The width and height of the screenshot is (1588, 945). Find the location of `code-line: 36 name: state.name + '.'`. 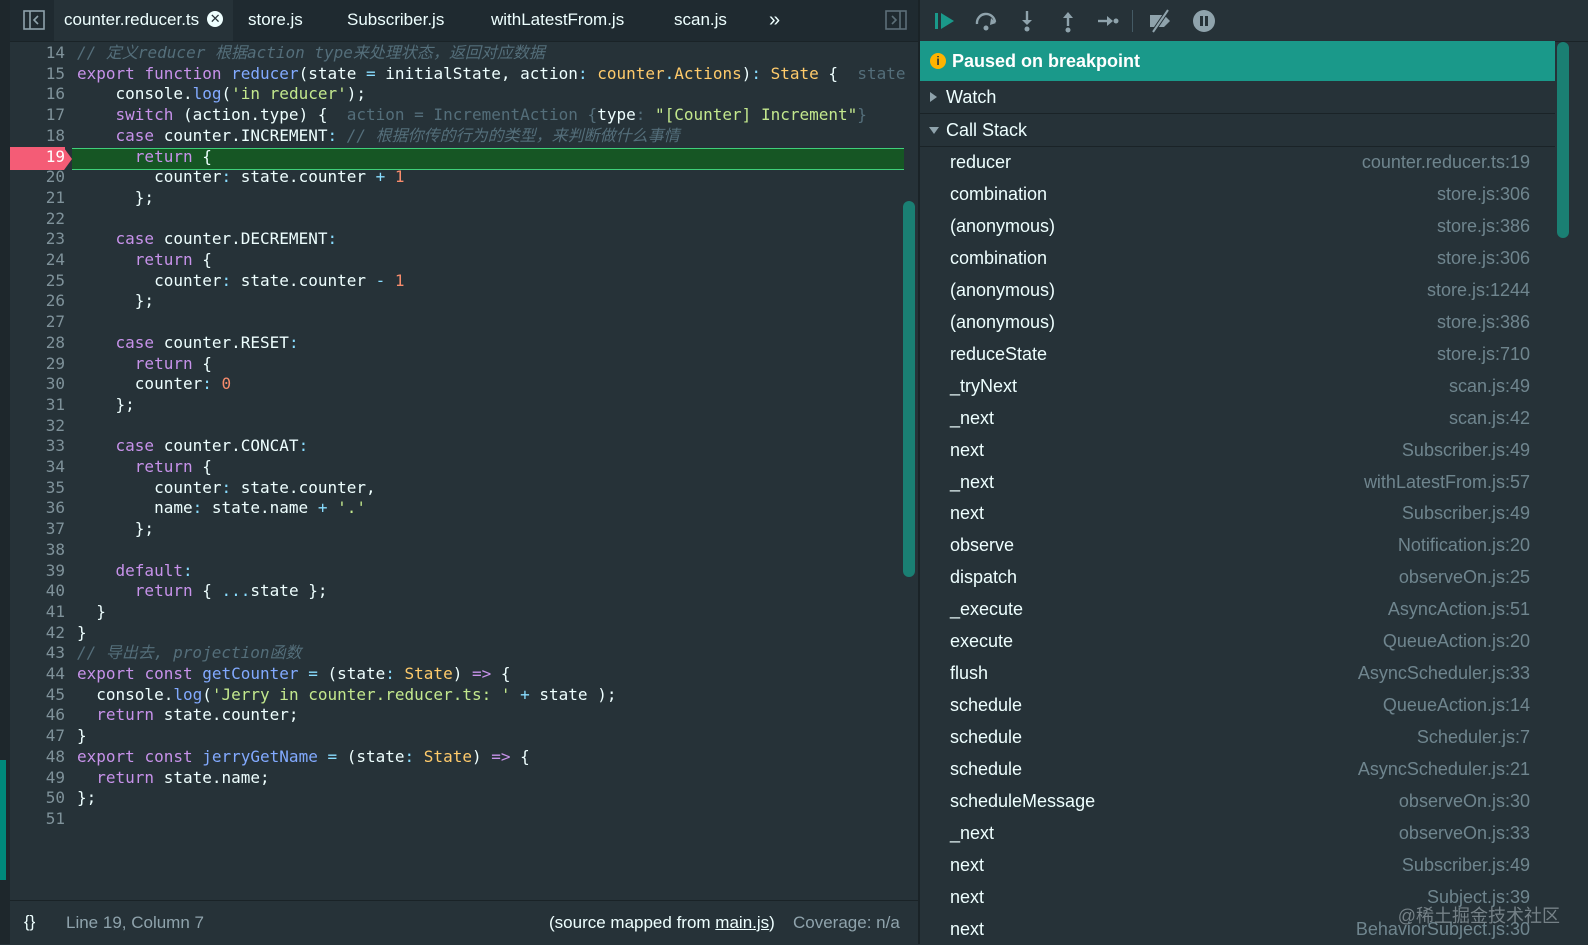

code-line: 36 name: state.name + '.' is located at coordinates (464, 508).